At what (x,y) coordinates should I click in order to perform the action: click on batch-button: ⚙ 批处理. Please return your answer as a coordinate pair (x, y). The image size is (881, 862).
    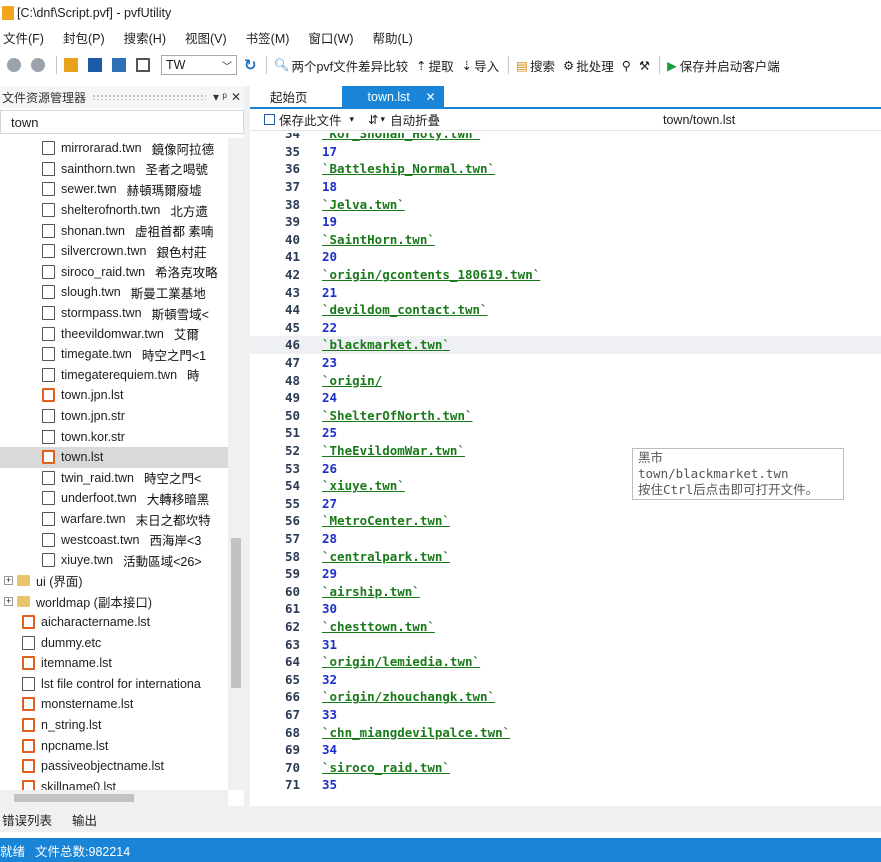
    Looking at the image, I should click on (588, 65).